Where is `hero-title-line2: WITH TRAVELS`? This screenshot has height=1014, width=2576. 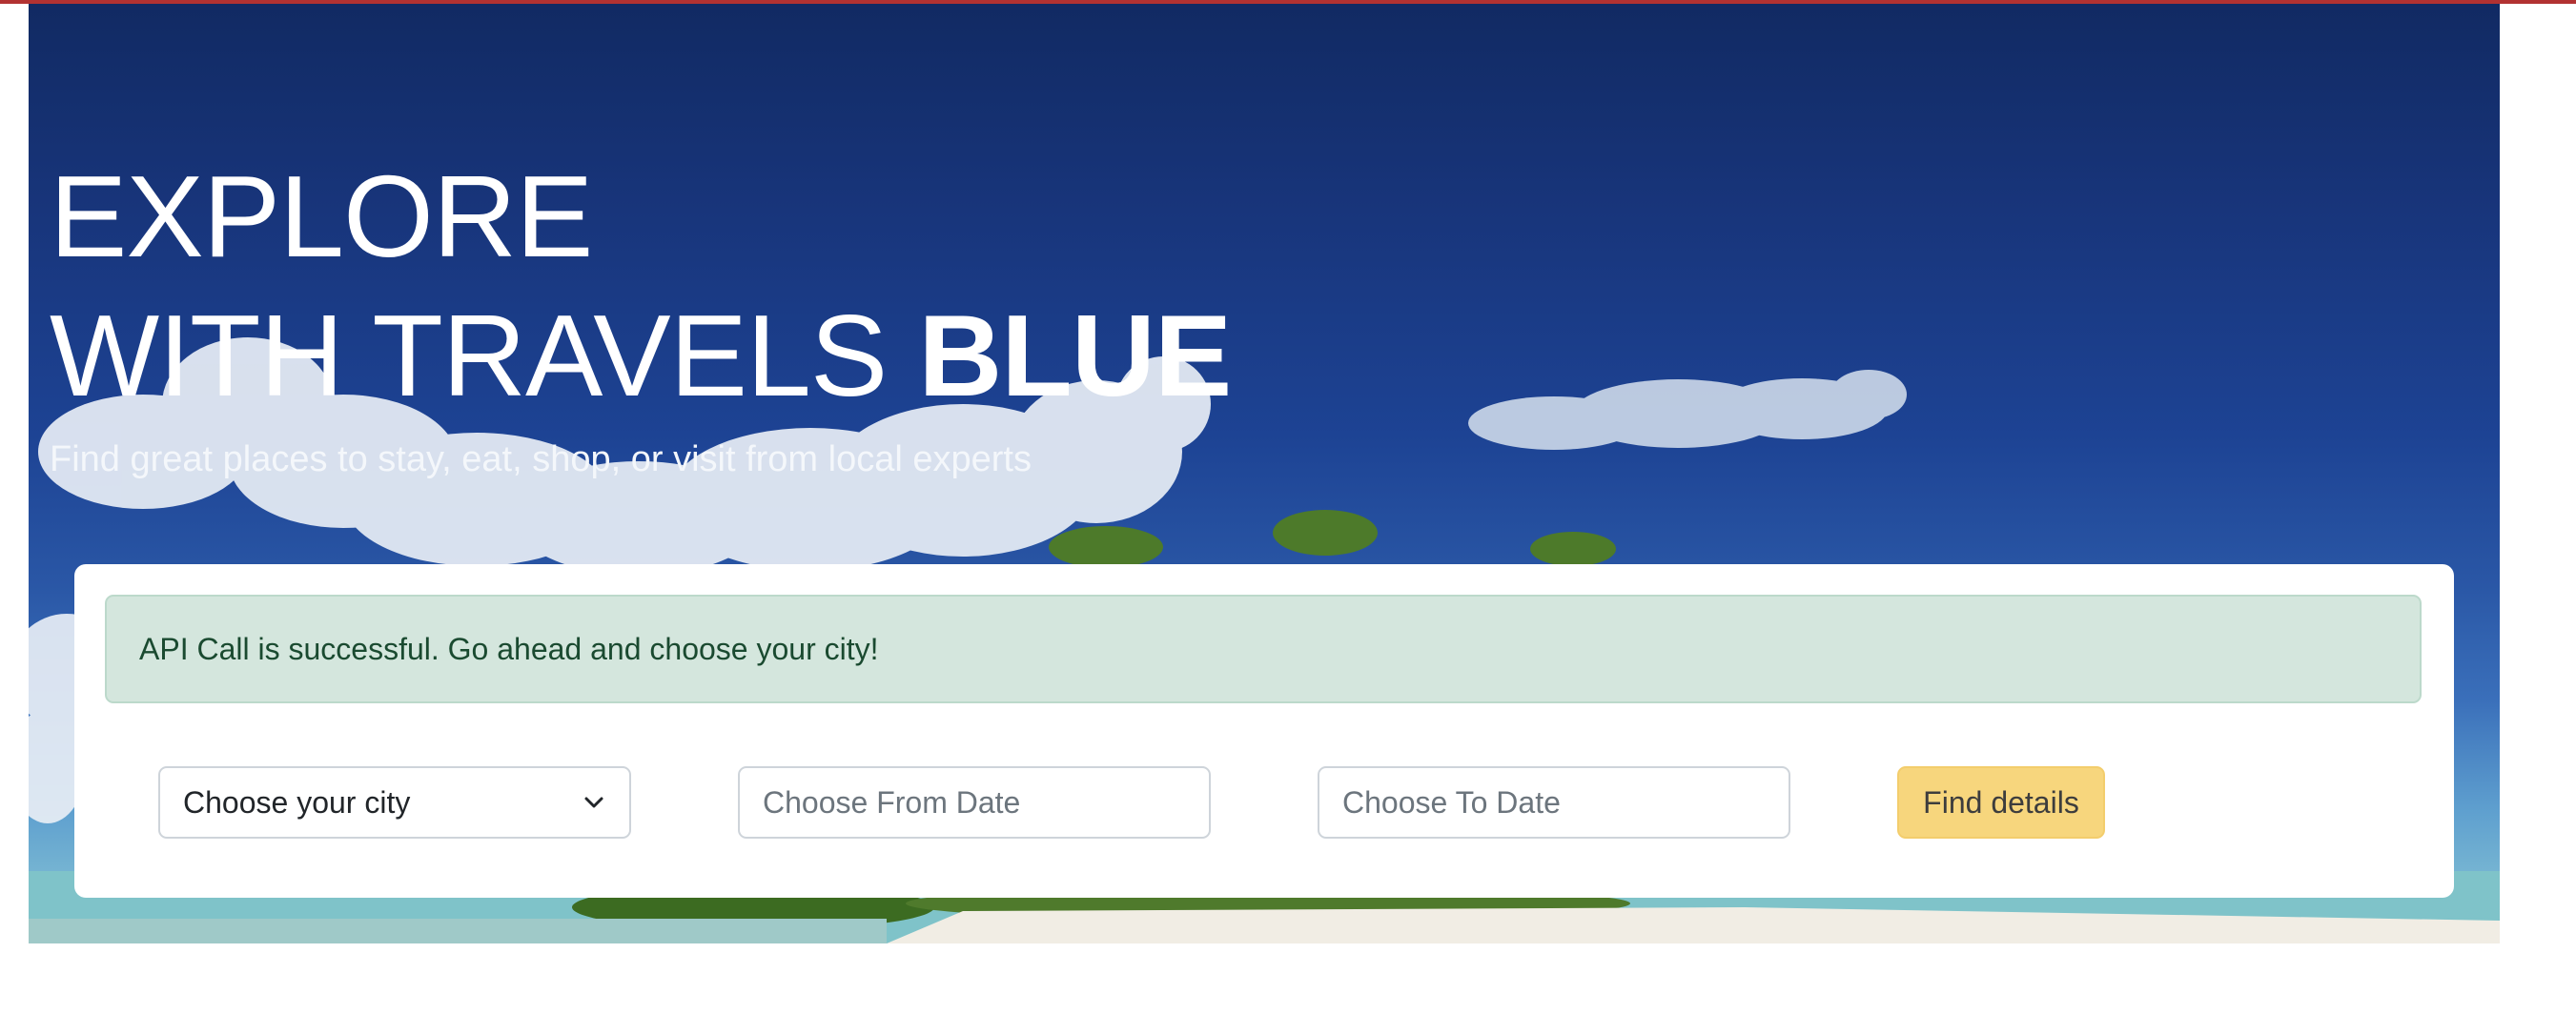 hero-title-line2: WITH TRAVELS is located at coordinates (484, 356).